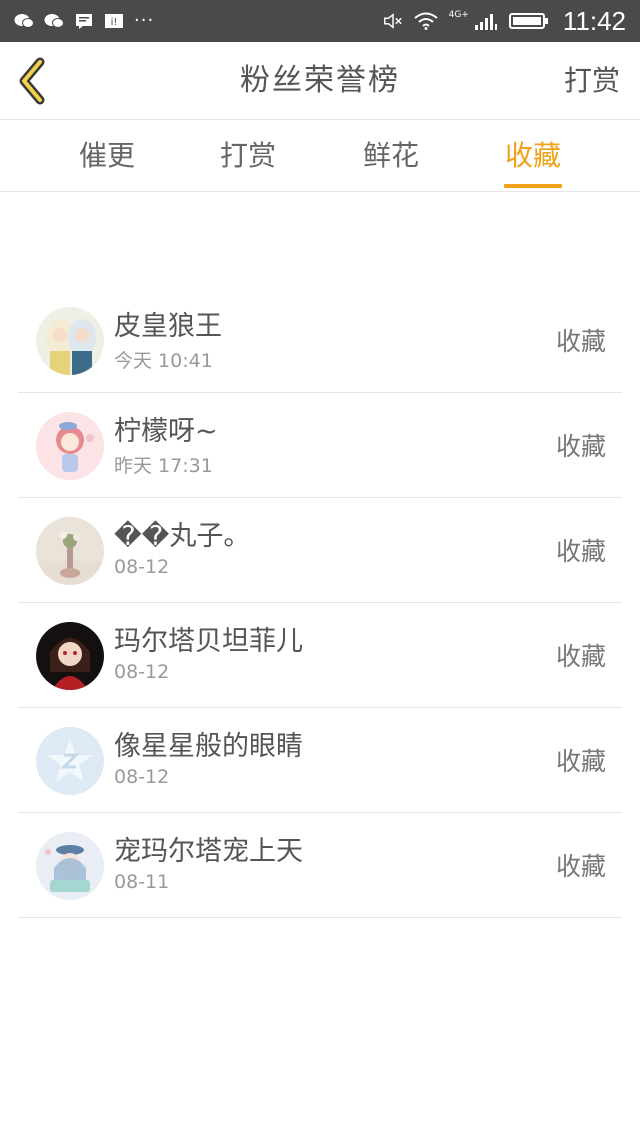 The image size is (640, 1138). I want to click on app-icon: i!, so click(114, 21).